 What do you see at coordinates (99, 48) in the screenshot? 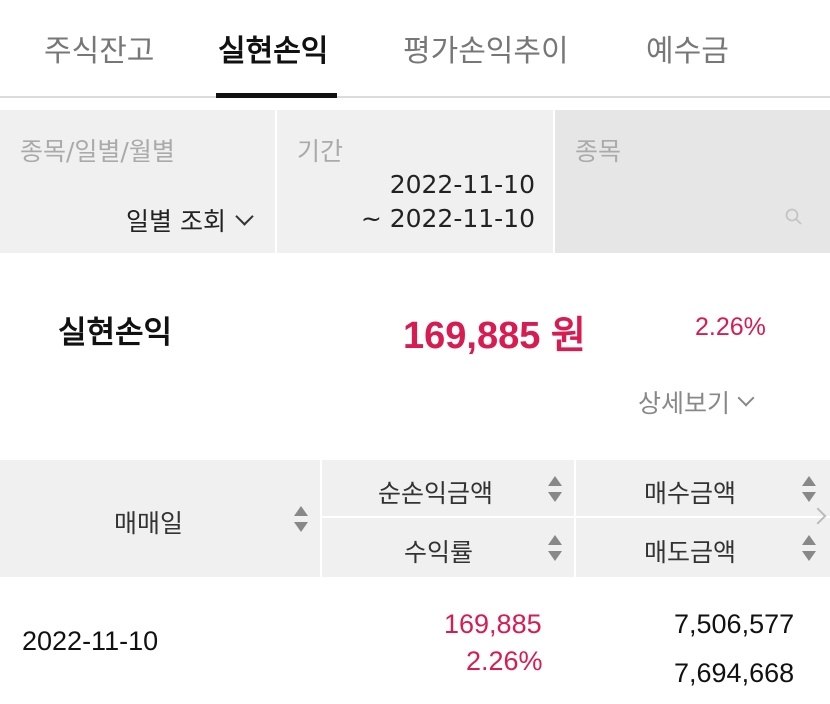
I see `tab-stock-balance: 주식잔고` at bounding box center [99, 48].